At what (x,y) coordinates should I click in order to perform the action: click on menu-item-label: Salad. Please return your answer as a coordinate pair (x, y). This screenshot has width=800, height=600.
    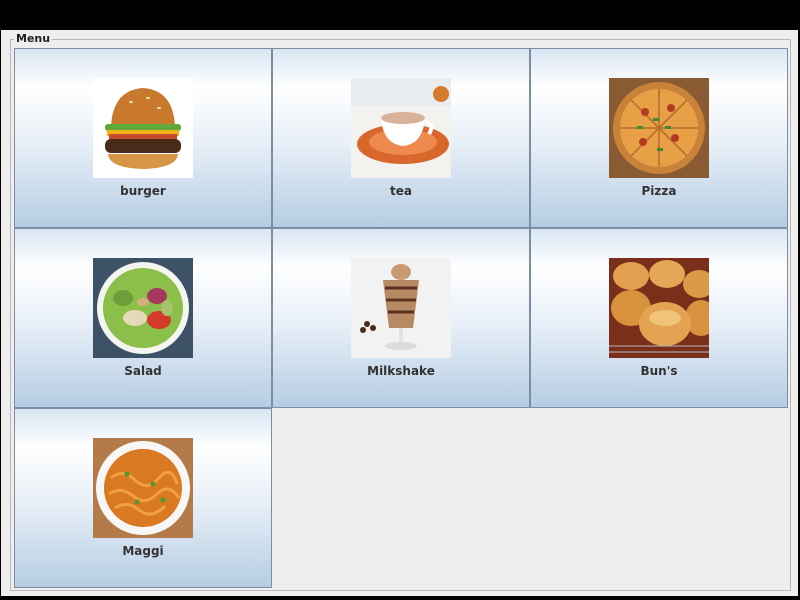
    Looking at the image, I should click on (143, 371).